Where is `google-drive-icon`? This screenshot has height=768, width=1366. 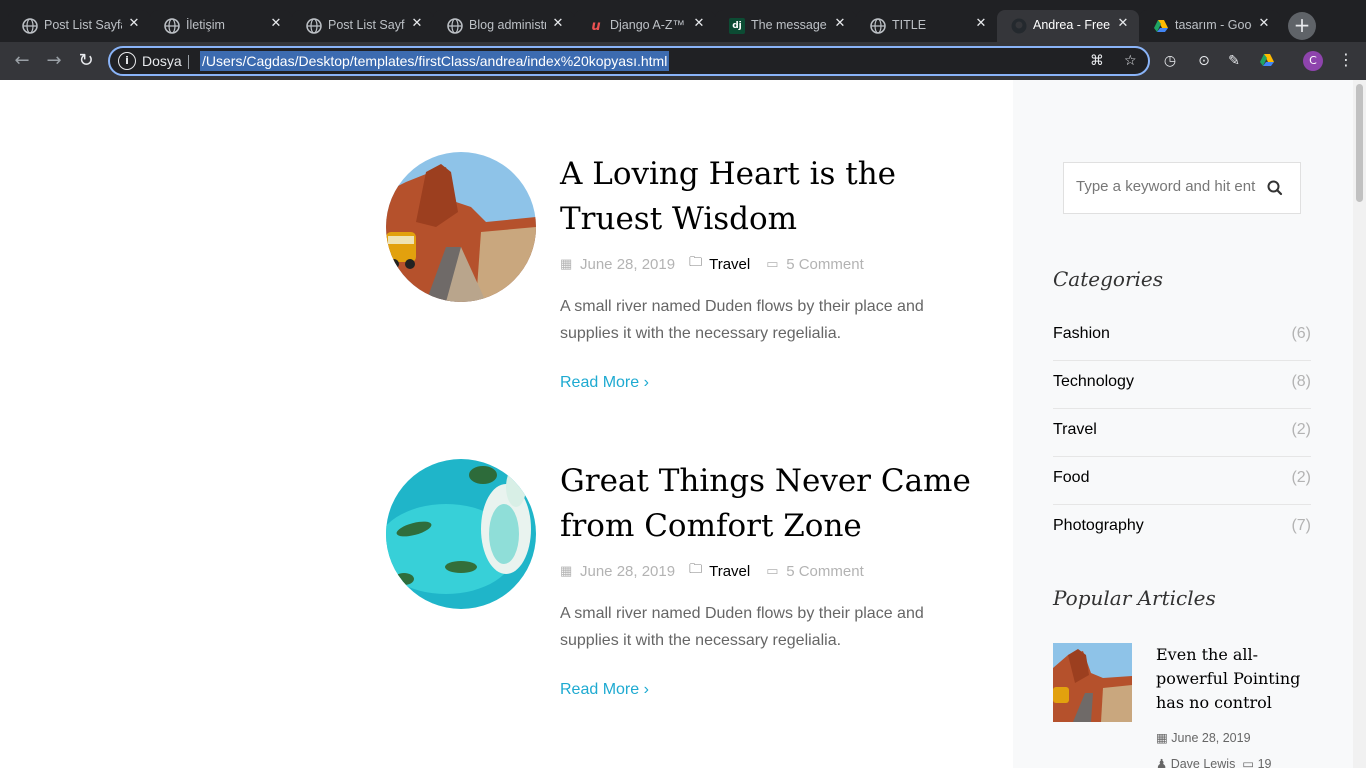
google-drive-icon is located at coordinates (1161, 26).